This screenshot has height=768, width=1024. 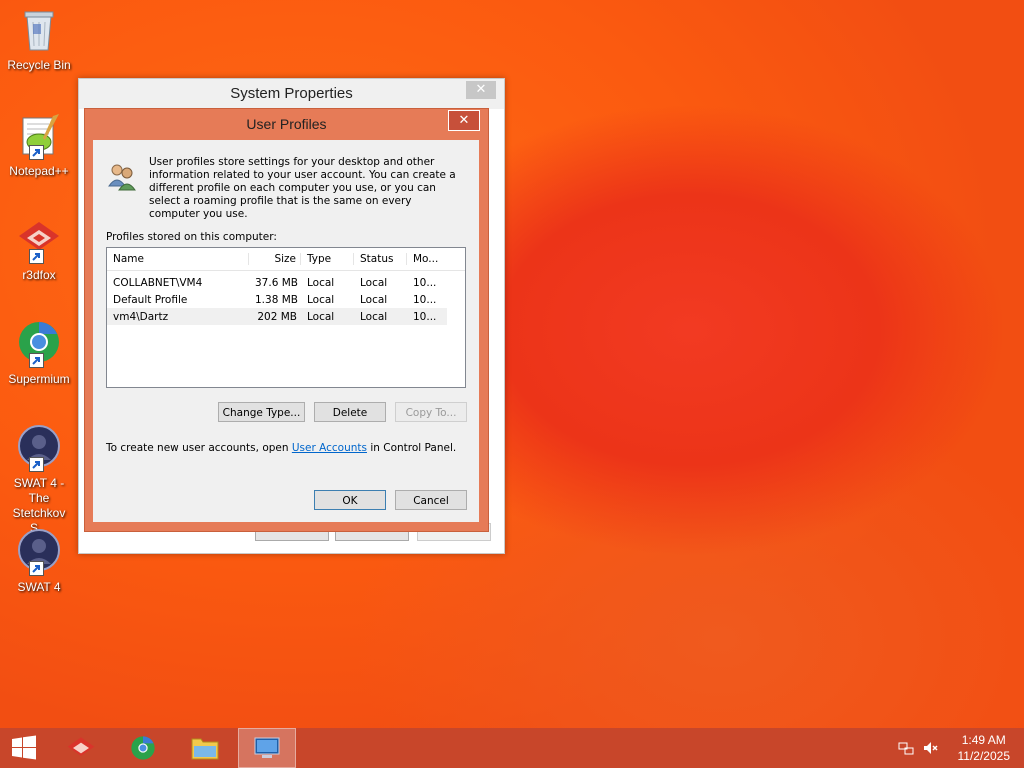 What do you see at coordinates (286, 124) in the screenshot?
I see `dialog-title: User Profiles` at bounding box center [286, 124].